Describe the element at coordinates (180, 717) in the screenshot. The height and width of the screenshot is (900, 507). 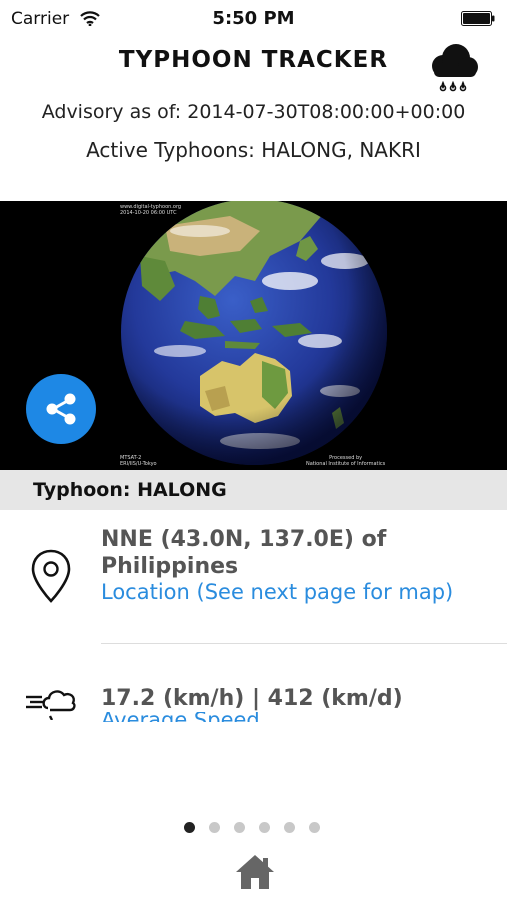
I see `speed-label: Average Speed` at that location.